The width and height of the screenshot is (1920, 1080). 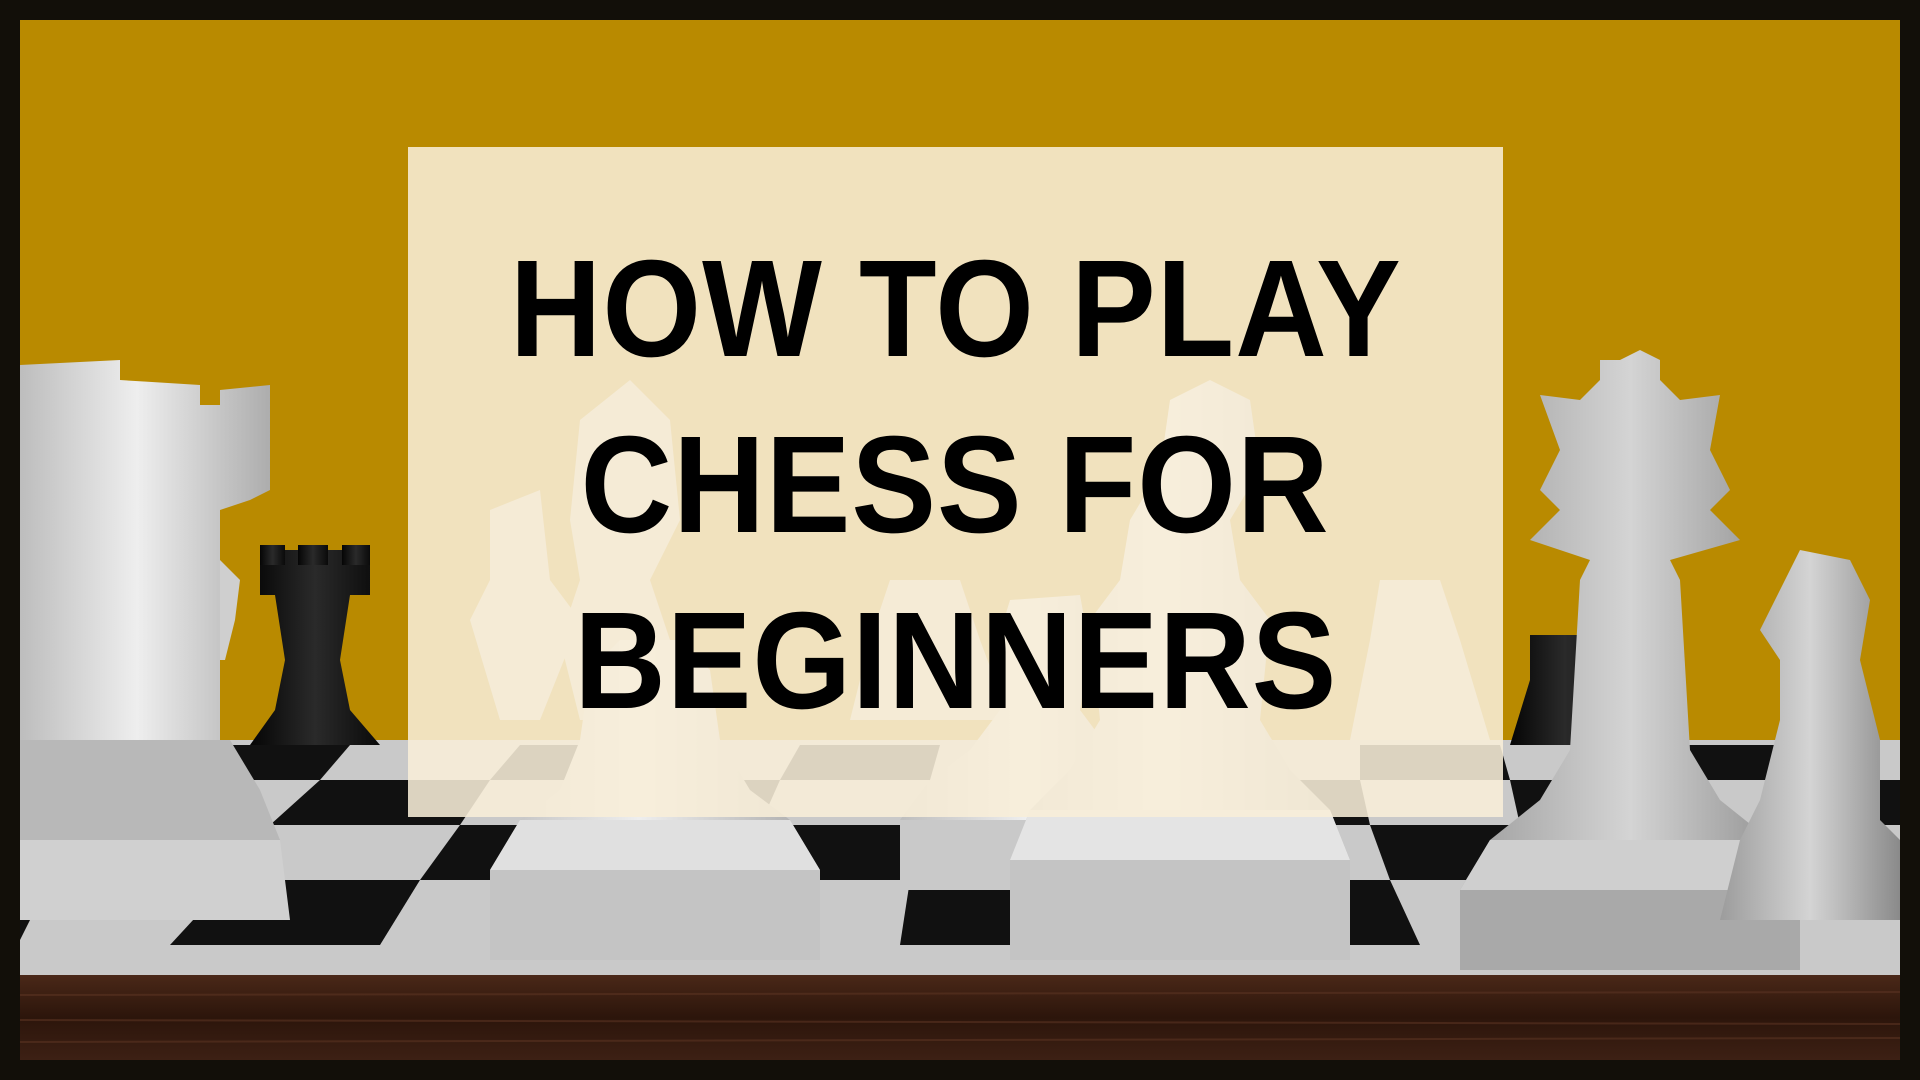 I want to click on white-rook-left, so click(x=155, y=640).